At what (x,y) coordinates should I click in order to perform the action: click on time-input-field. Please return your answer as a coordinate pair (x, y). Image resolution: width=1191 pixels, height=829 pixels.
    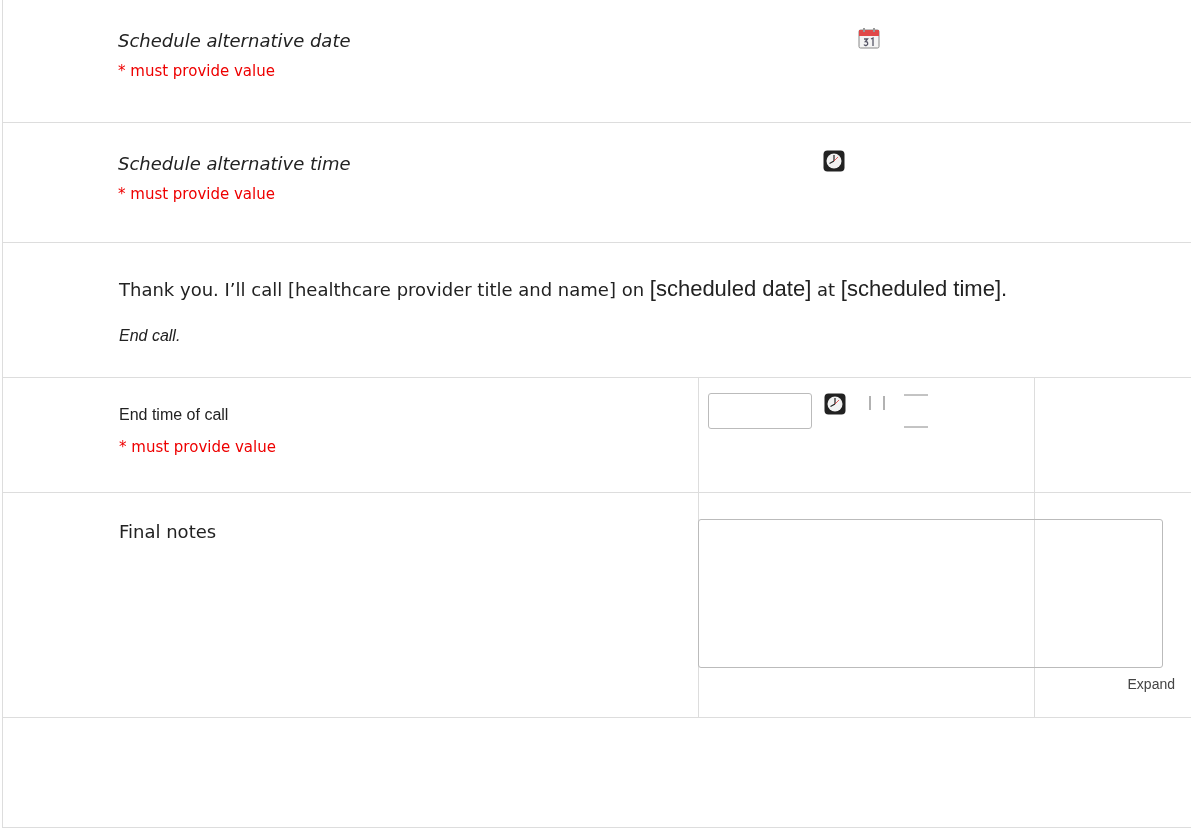
    Looking at the image, I should click on (760, 411).